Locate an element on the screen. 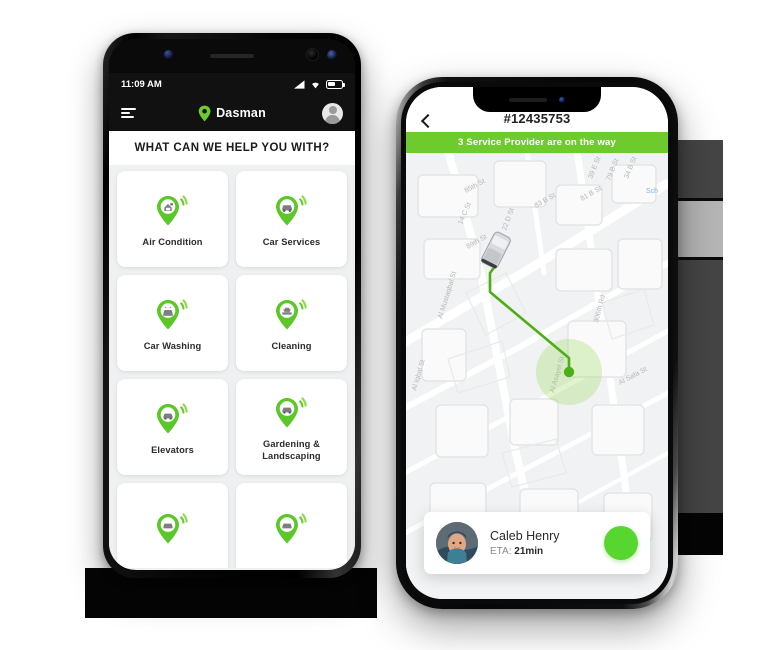 The image size is (776, 650). elevators-pin-icon is located at coordinates (173, 418).